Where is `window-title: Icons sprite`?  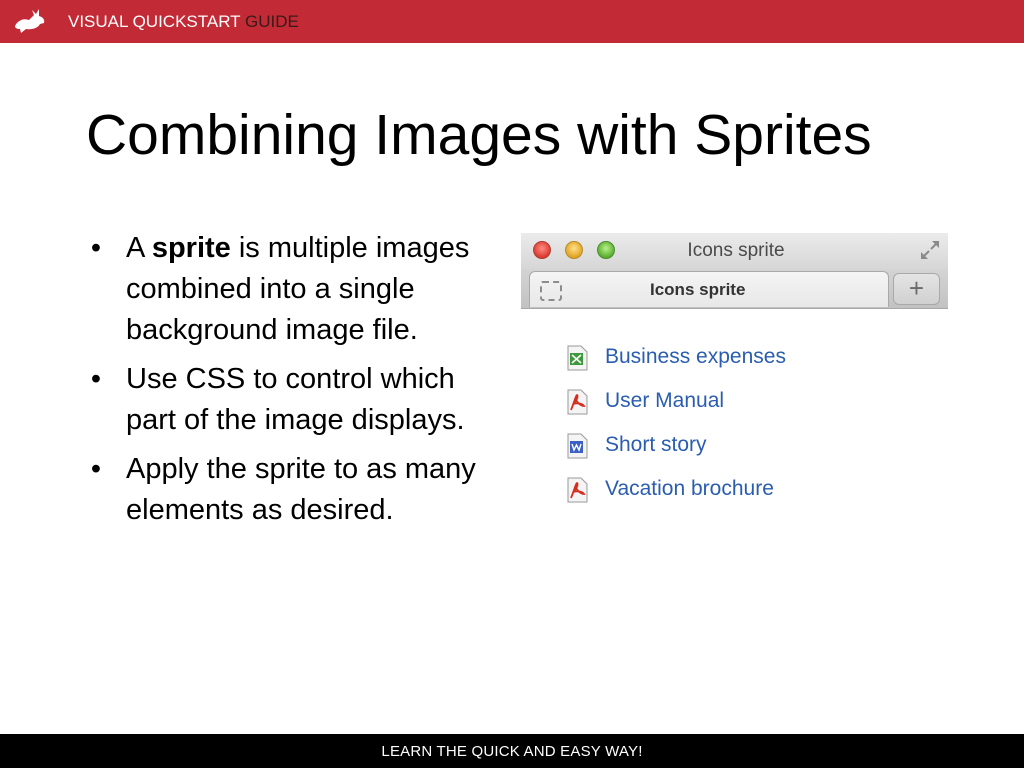
window-title: Icons sprite is located at coordinates (736, 250).